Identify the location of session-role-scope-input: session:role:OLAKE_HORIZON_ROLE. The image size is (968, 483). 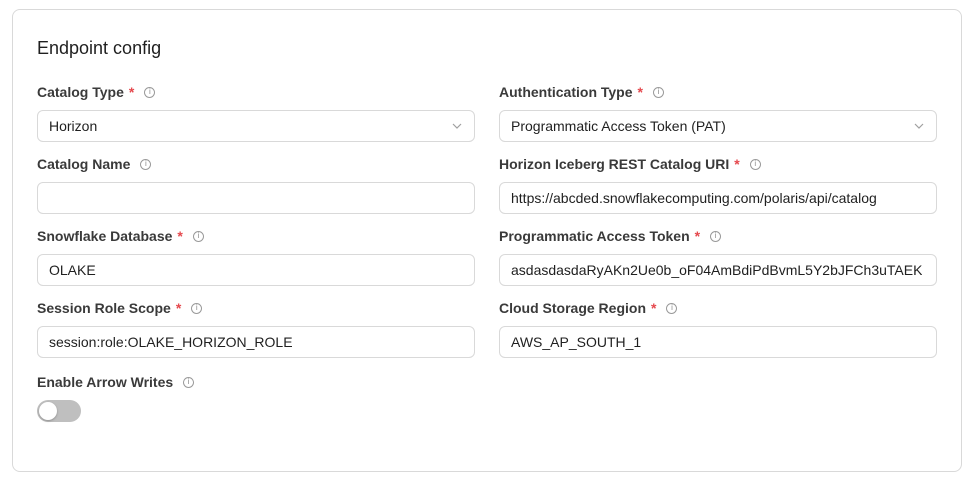
(256, 342).